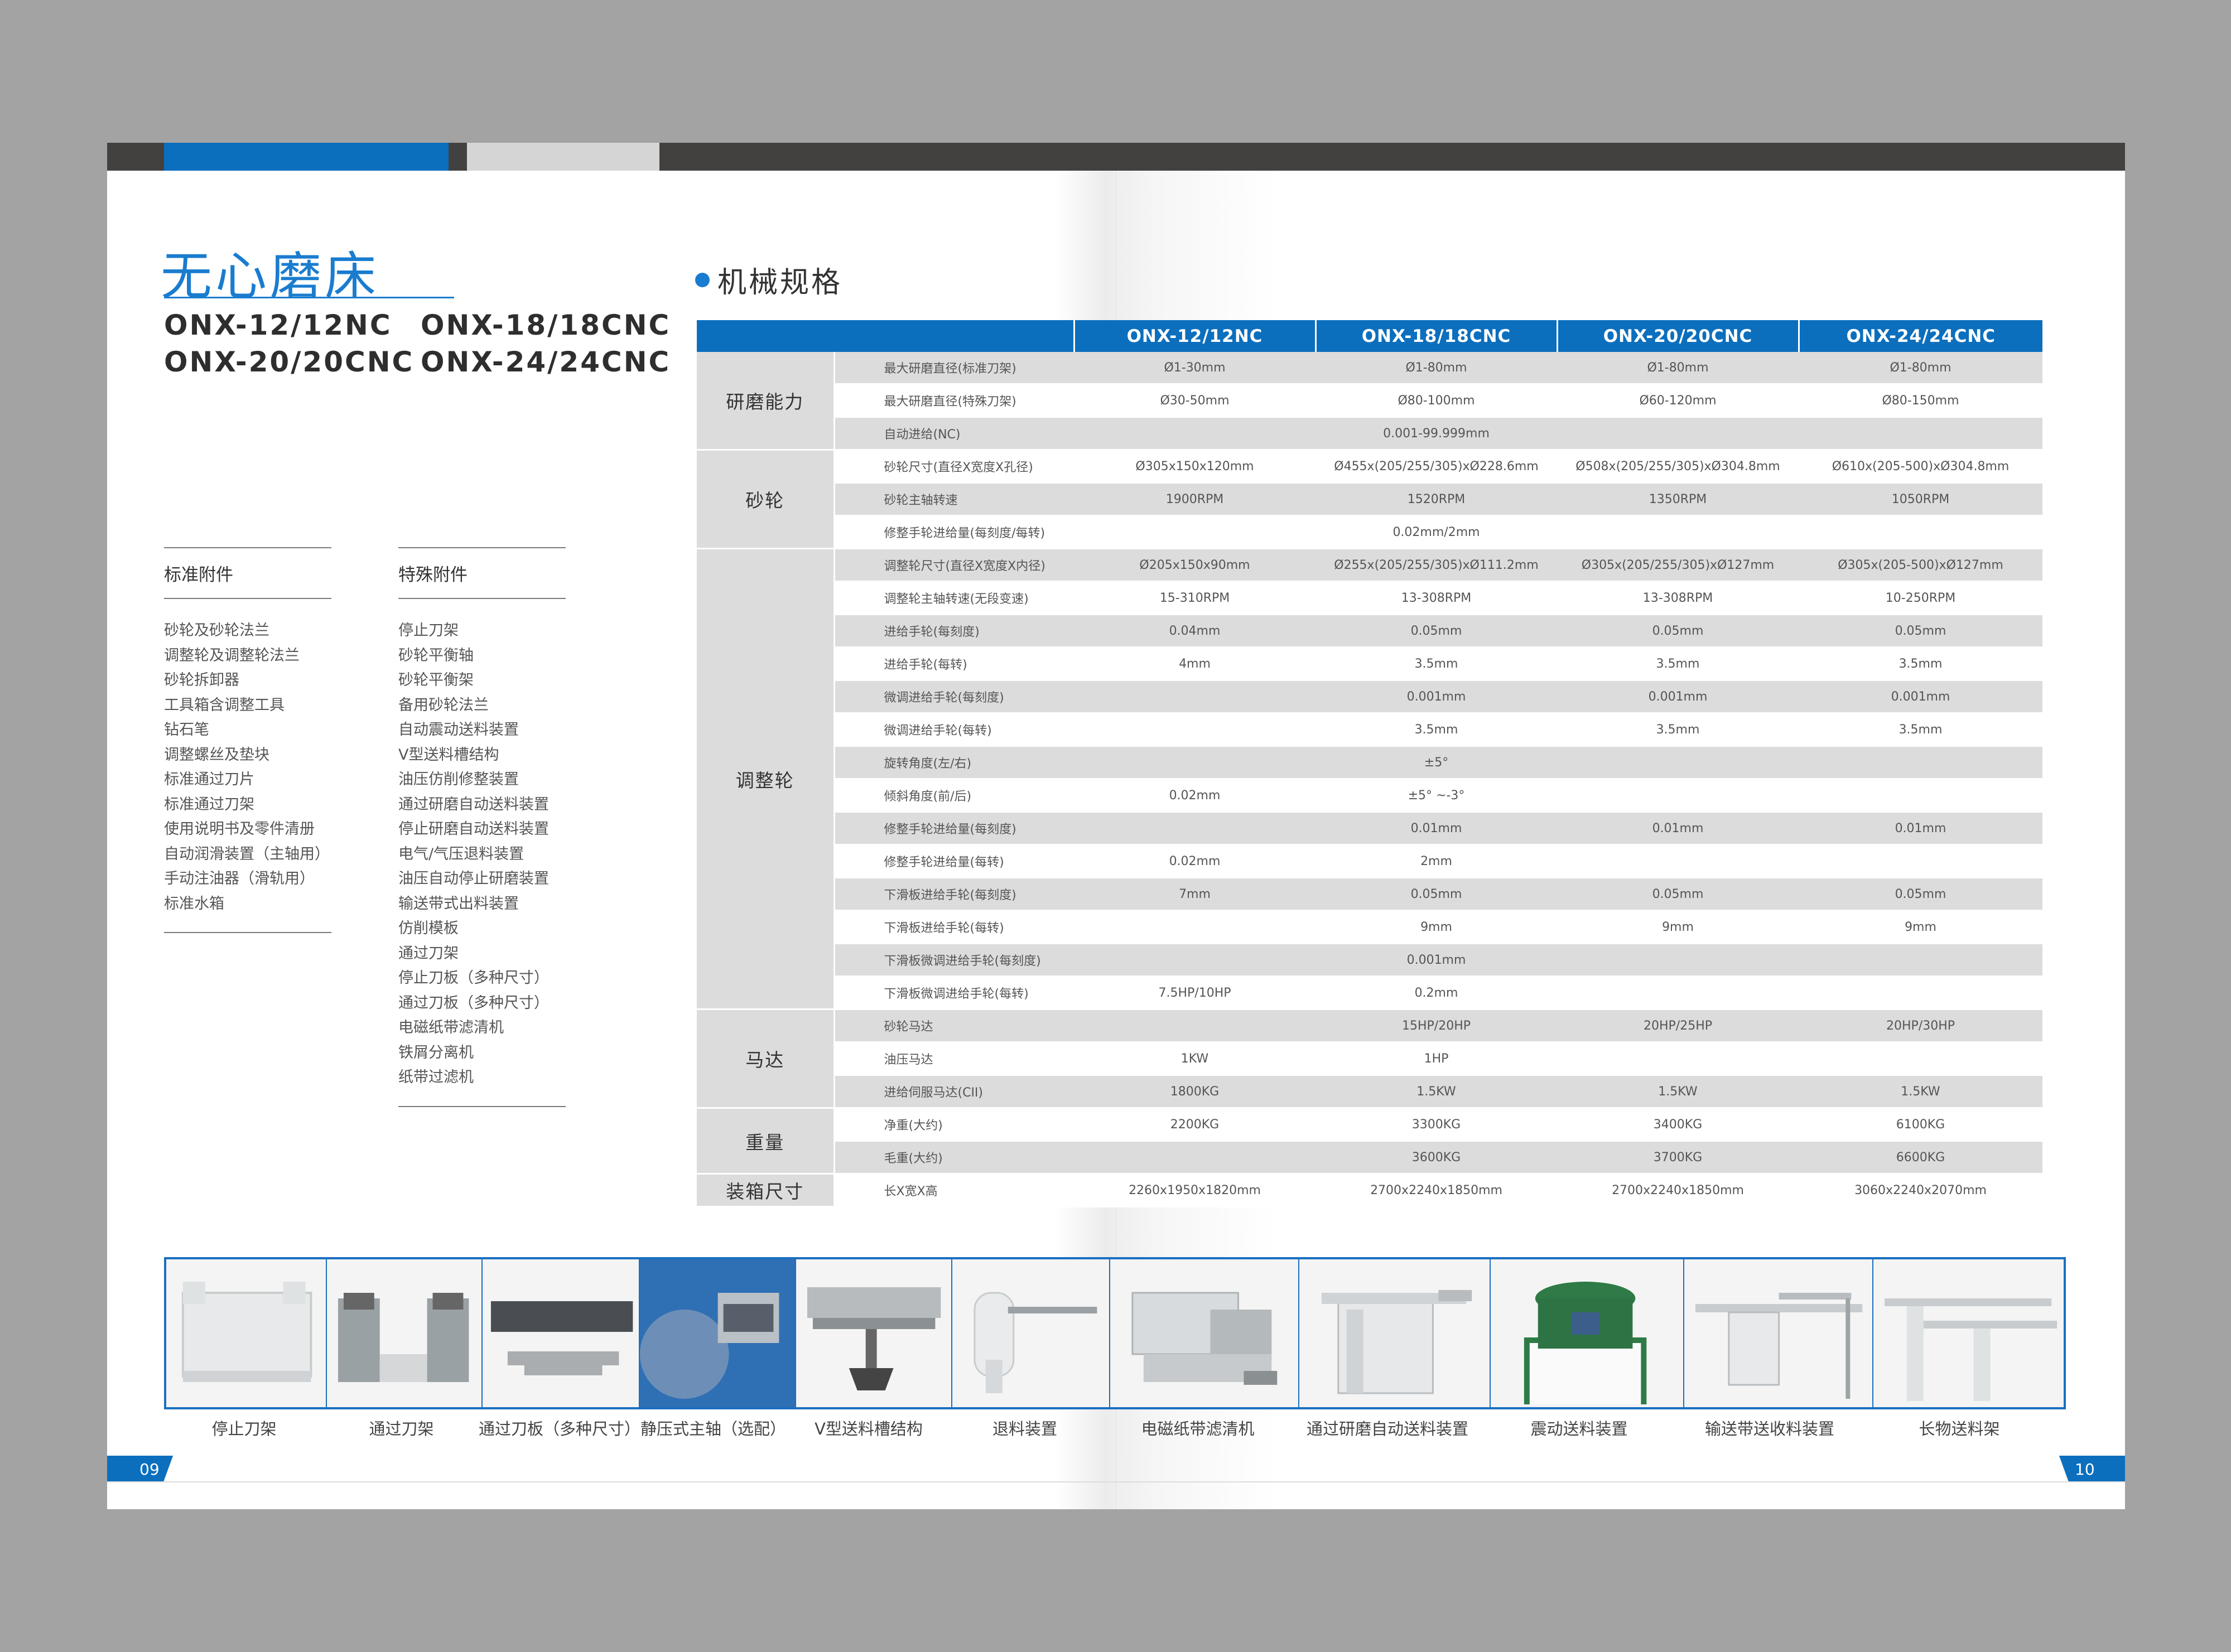  I want to click on accessory-item: 标准通过刀架, so click(209, 804).